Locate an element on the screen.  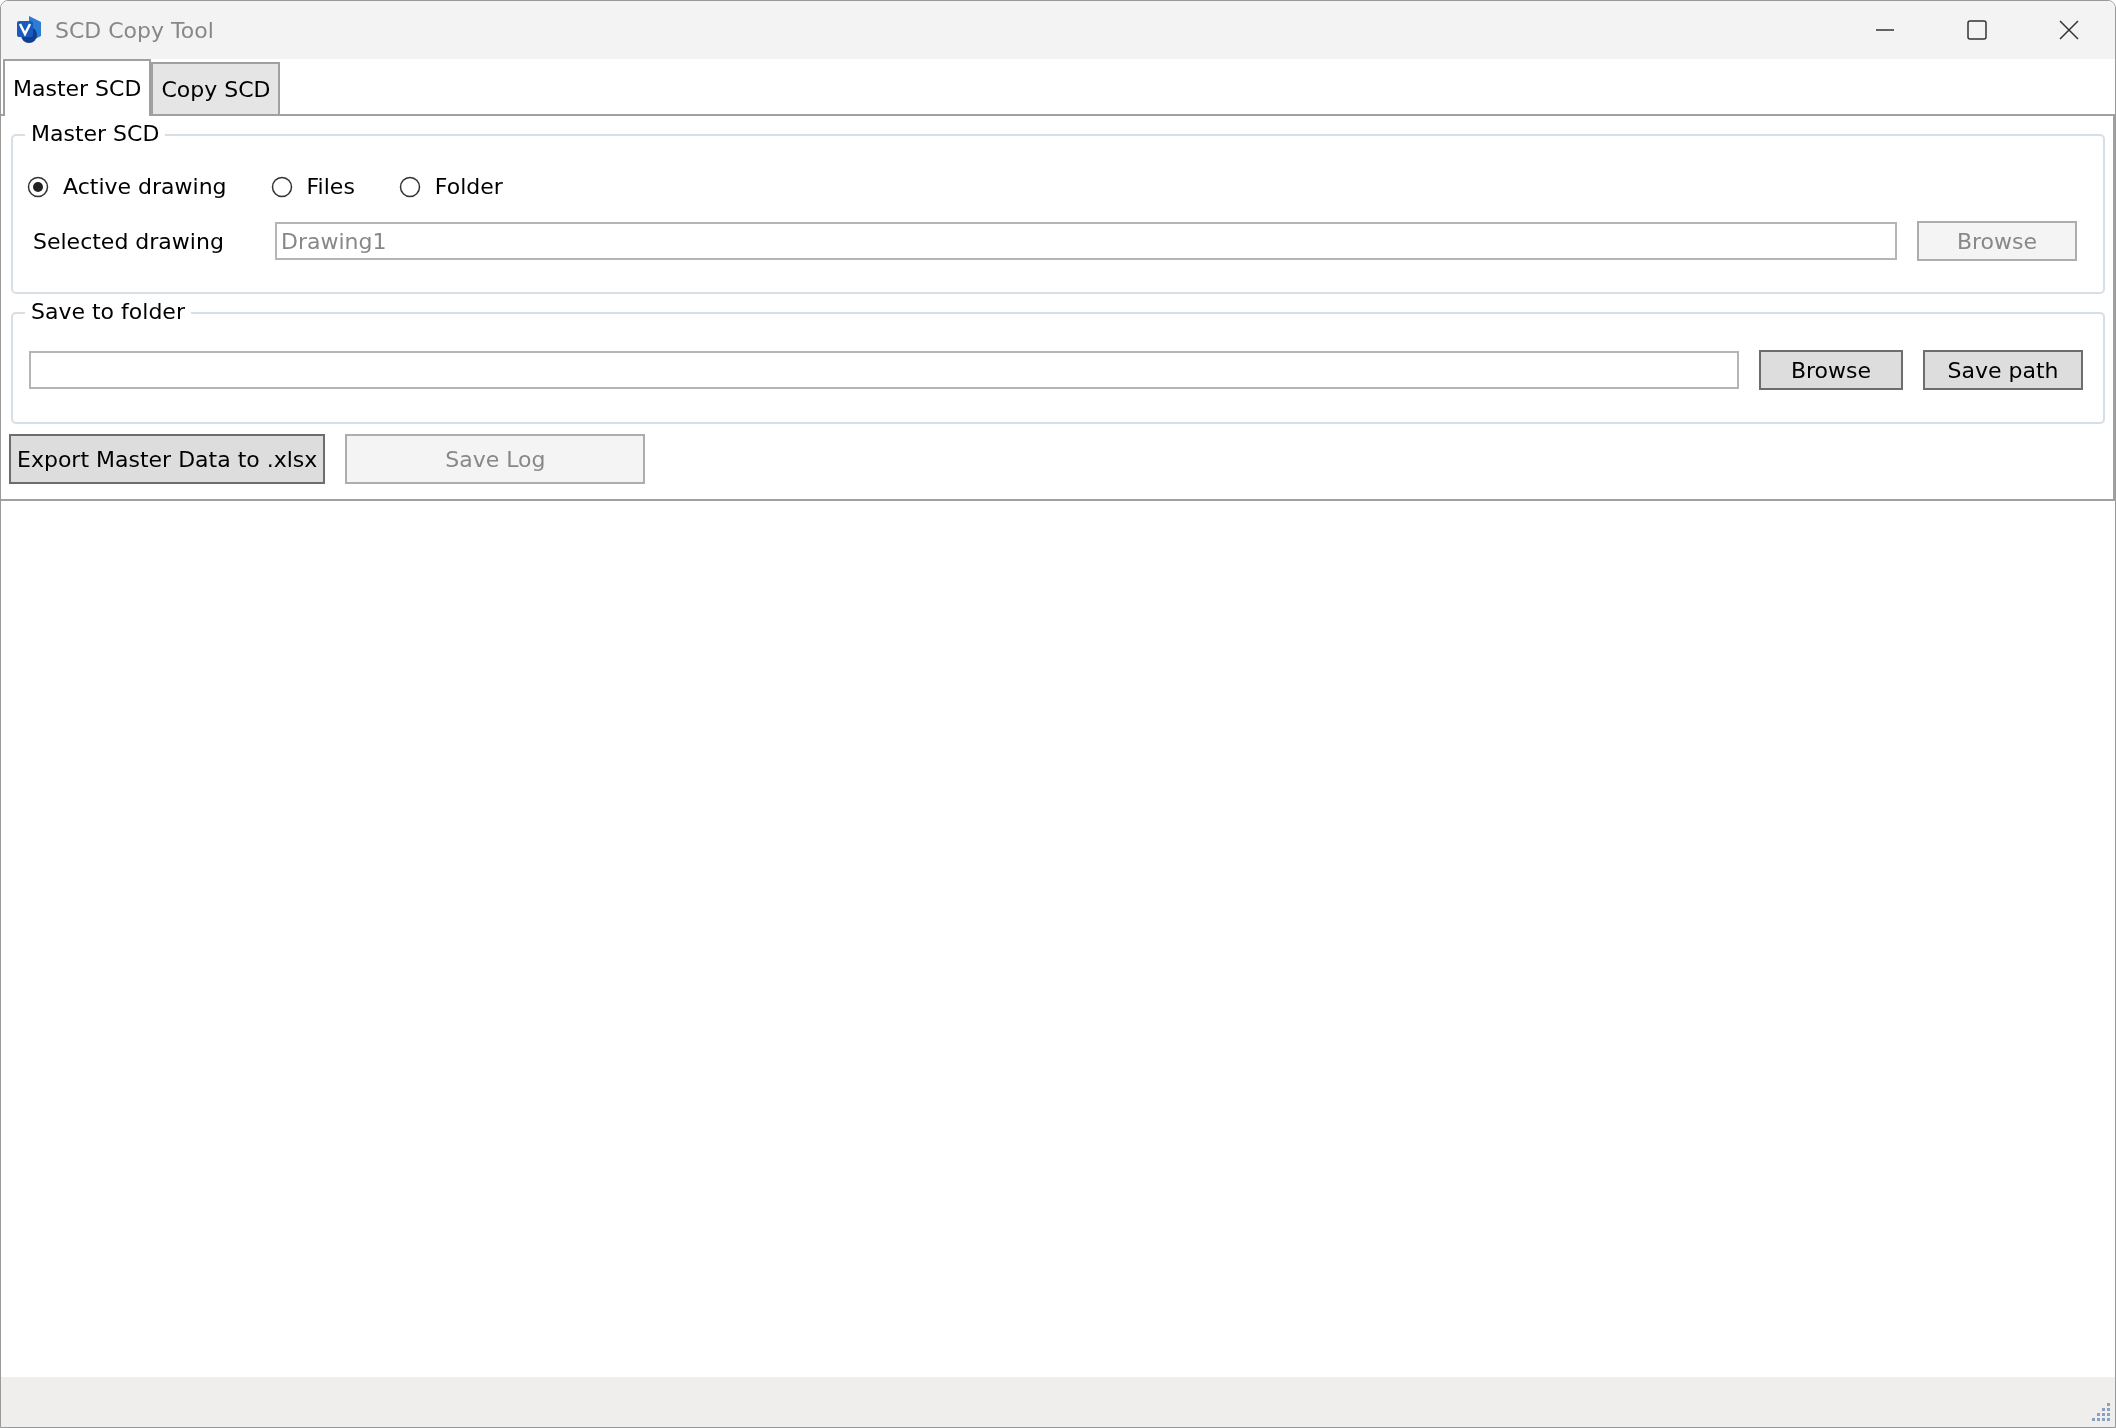
radio-option: Folder is located at coordinates (450, 186).